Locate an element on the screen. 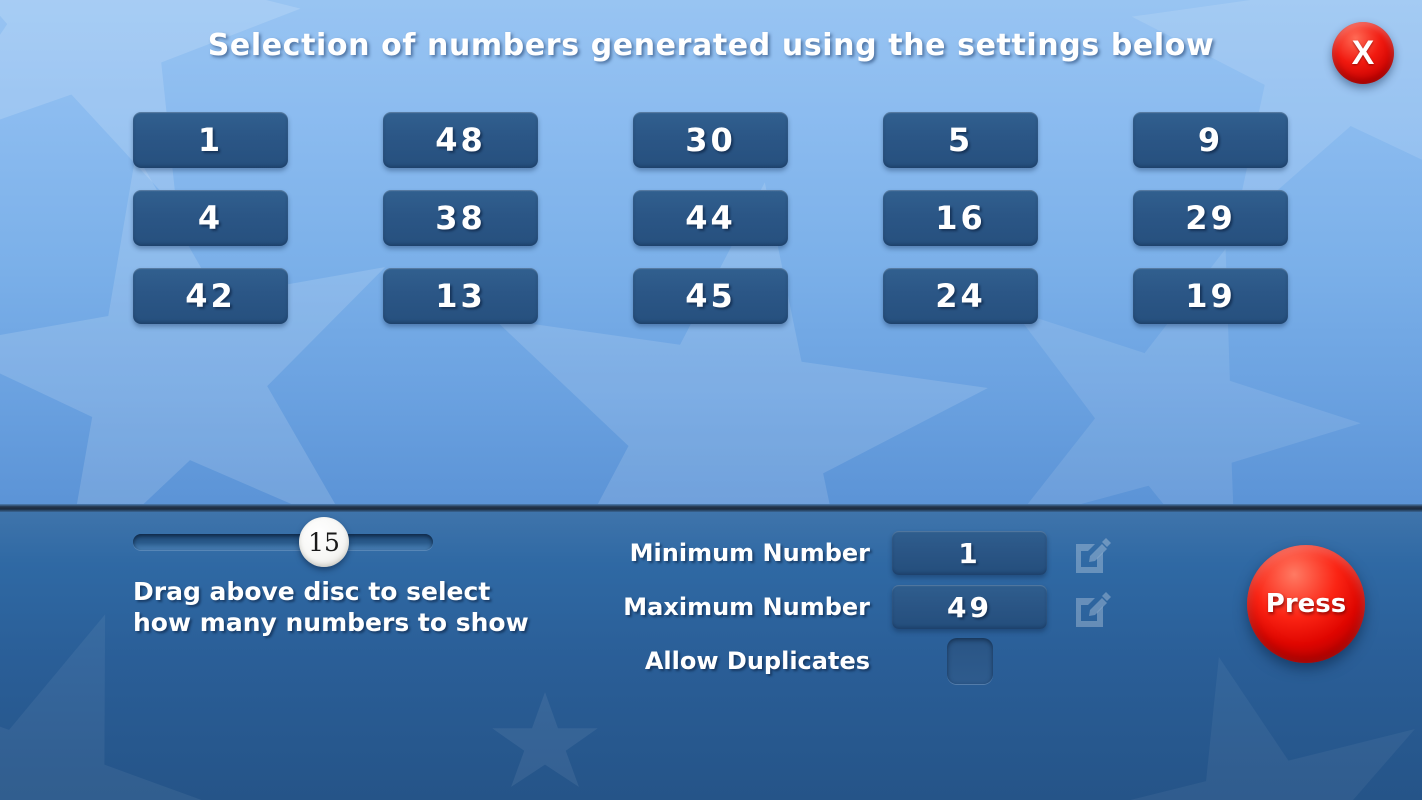  number-tile: 16 is located at coordinates (960, 218).